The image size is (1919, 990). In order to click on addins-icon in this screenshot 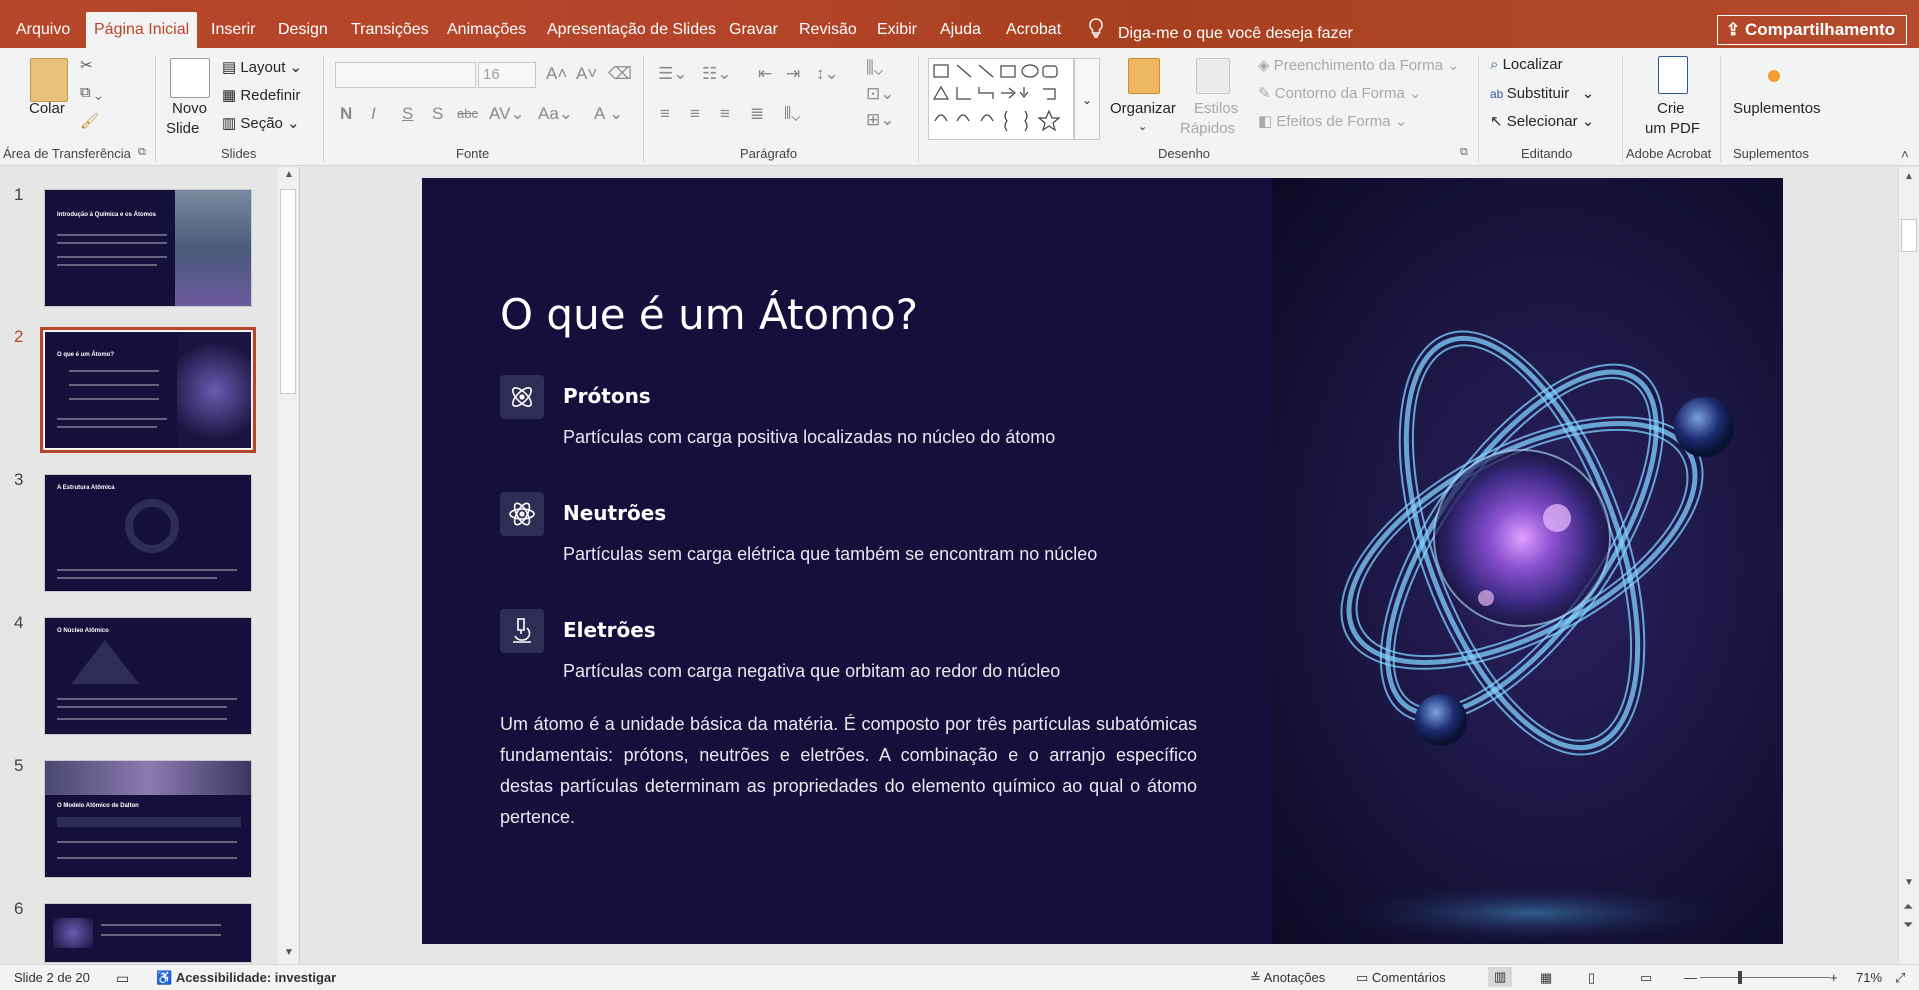, I will do `click(1774, 76)`.